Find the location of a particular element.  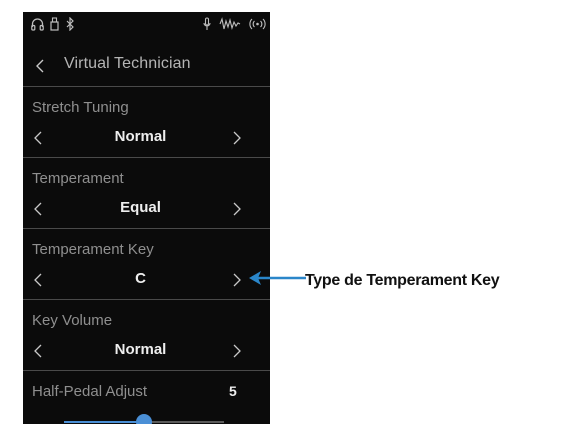

headphones-icon is located at coordinates (37, 24).